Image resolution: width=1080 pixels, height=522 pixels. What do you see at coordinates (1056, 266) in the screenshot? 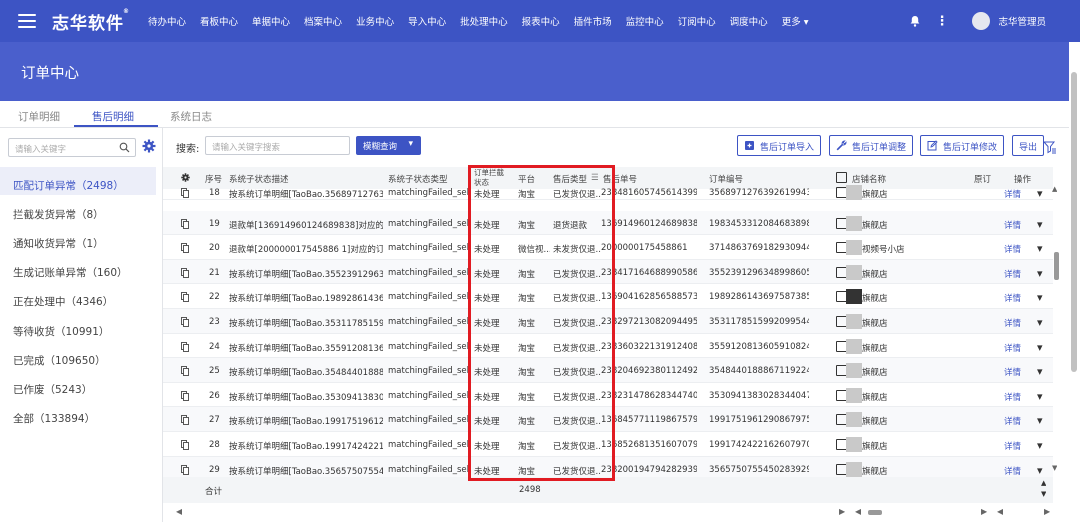
I see `table-vertical-scroll-thumb` at bounding box center [1056, 266].